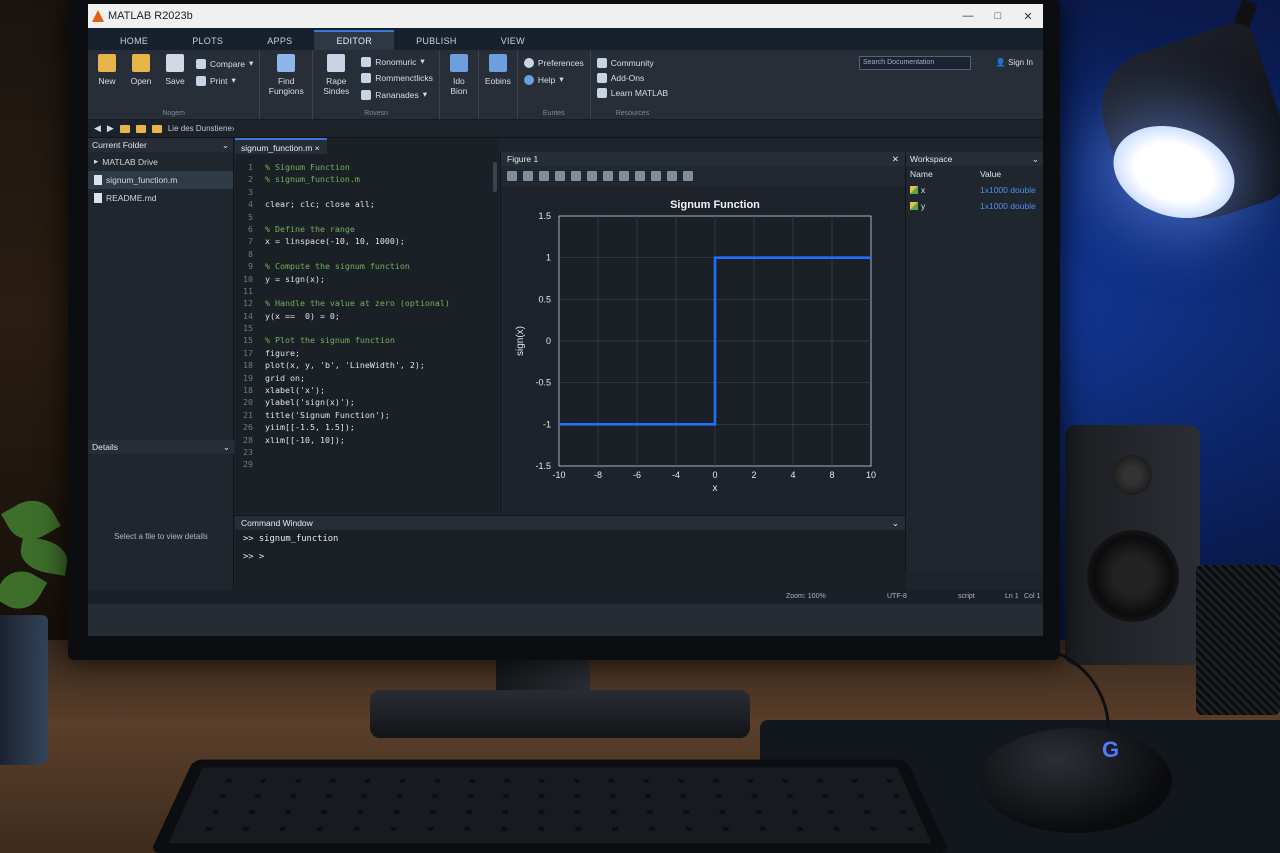 This screenshot has width=1280, height=853. I want to click on ribbon-option-1: Ronomuric ▾, so click(397, 61).